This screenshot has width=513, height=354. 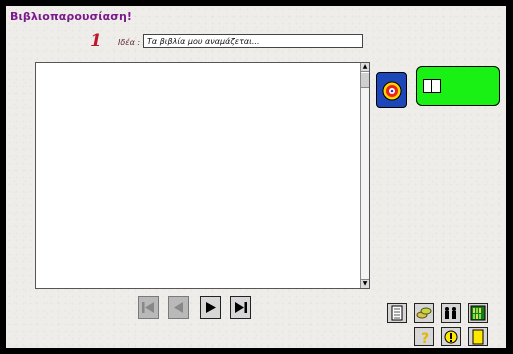 I want to click on last-page-button, so click(x=240, y=307).